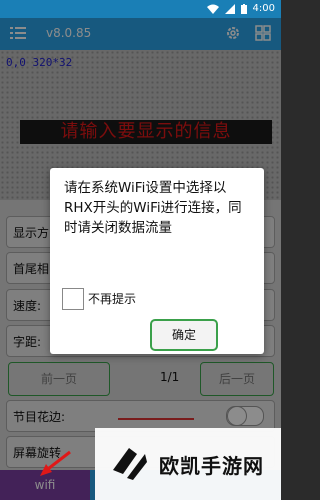  What do you see at coordinates (212, 9) in the screenshot?
I see `wifi-signal-icon` at bounding box center [212, 9].